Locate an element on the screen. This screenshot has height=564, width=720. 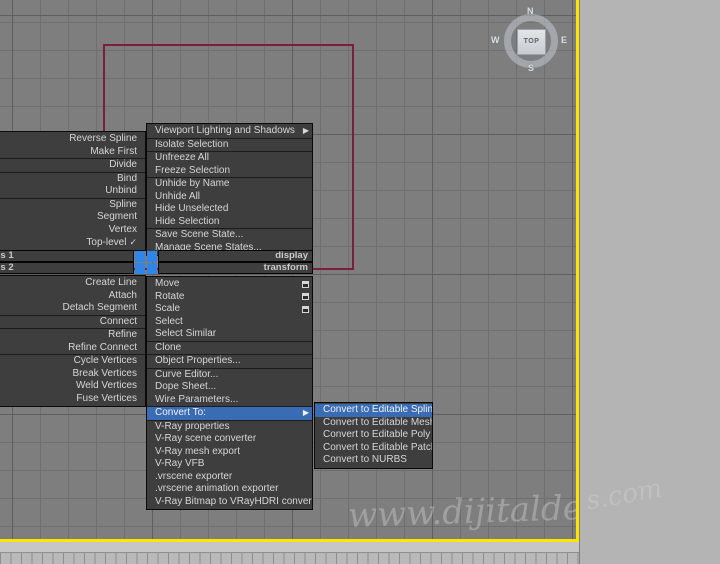
menu-item-connect: Connect is located at coordinates (72, 322).